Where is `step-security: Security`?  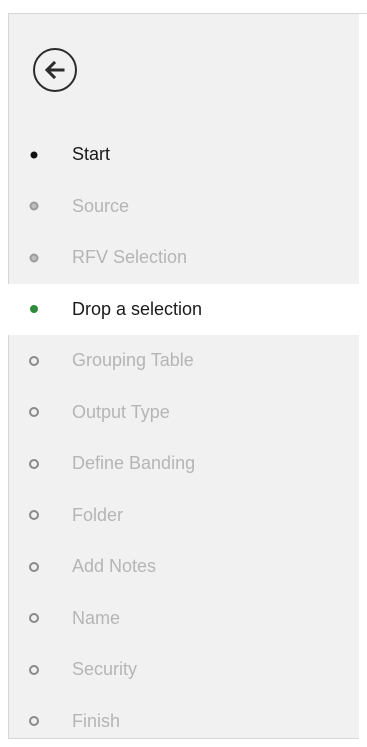 step-security: Security is located at coordinates (187, 670).